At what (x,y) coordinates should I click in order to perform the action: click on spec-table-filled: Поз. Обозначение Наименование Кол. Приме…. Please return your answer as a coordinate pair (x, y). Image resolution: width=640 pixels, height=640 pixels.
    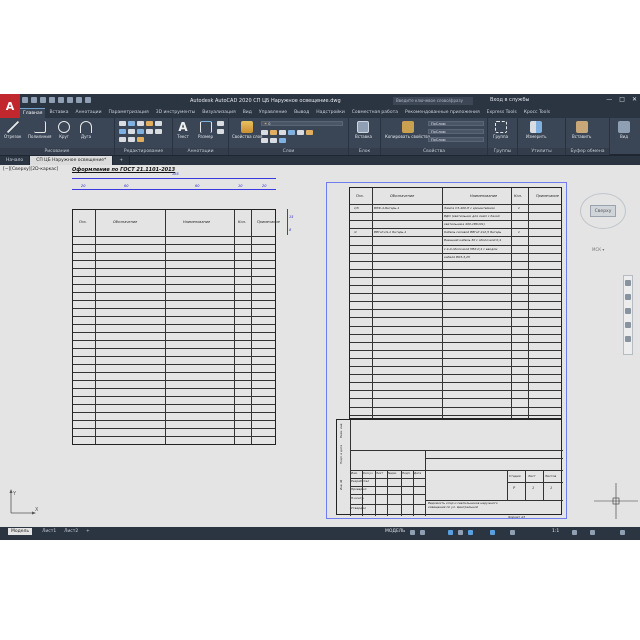
    Looking at the image, I should click on (455, 303).